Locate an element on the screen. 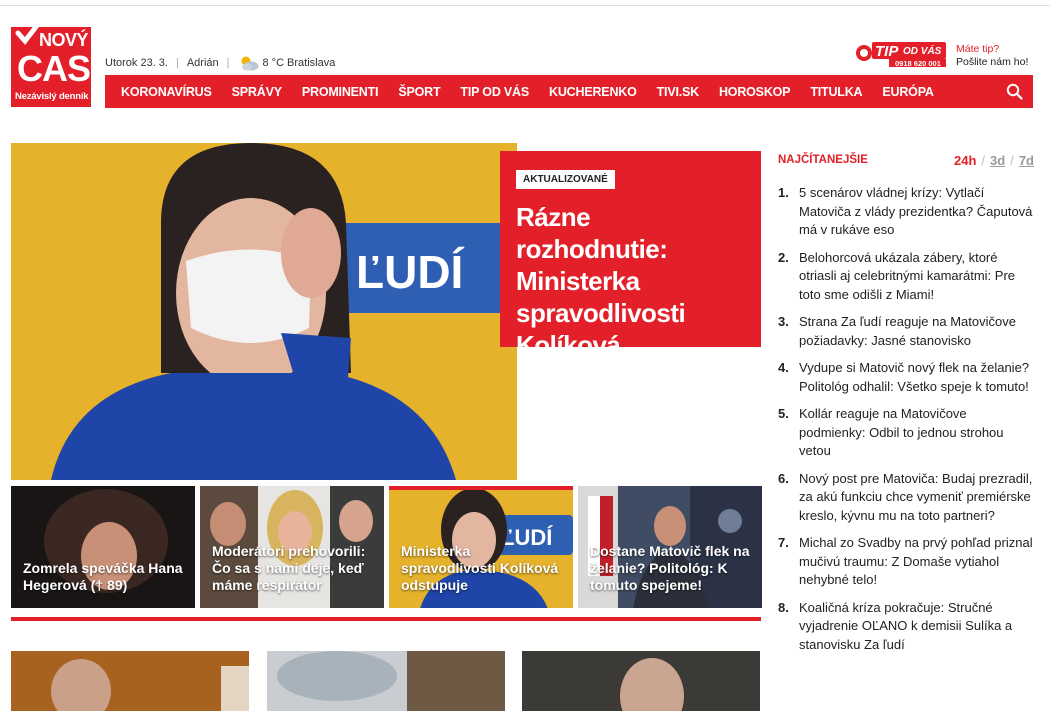 The width and height of the screenshot is (1050, 711). tip-cta: Máte tip? Pošlite nám ho! is located at coordinates (992, 56).